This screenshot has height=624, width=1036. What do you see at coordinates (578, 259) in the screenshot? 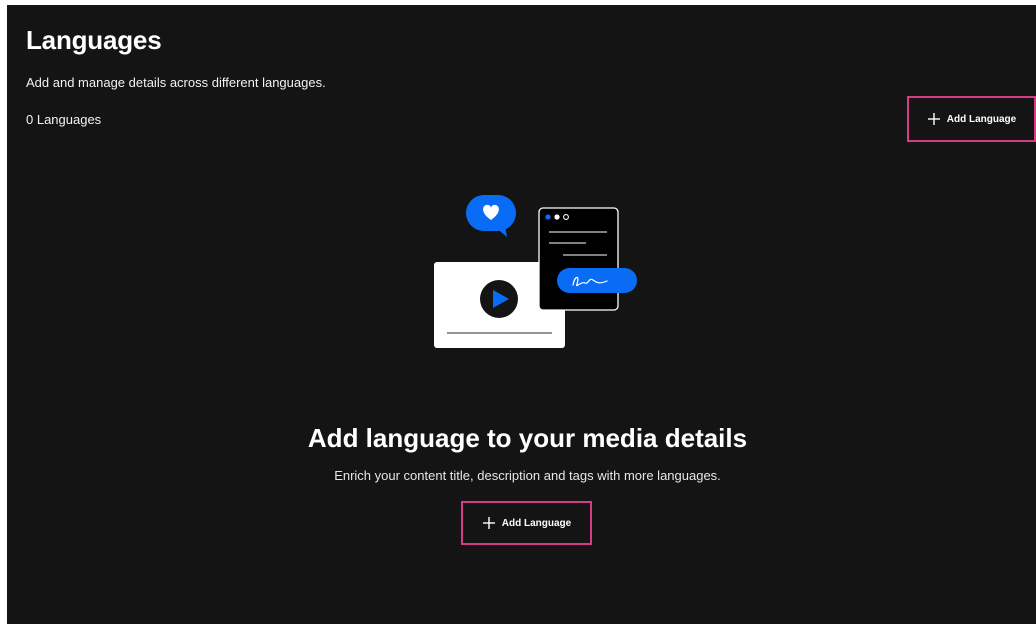
I see `document-window-icon` at bounding box center [578, 259].